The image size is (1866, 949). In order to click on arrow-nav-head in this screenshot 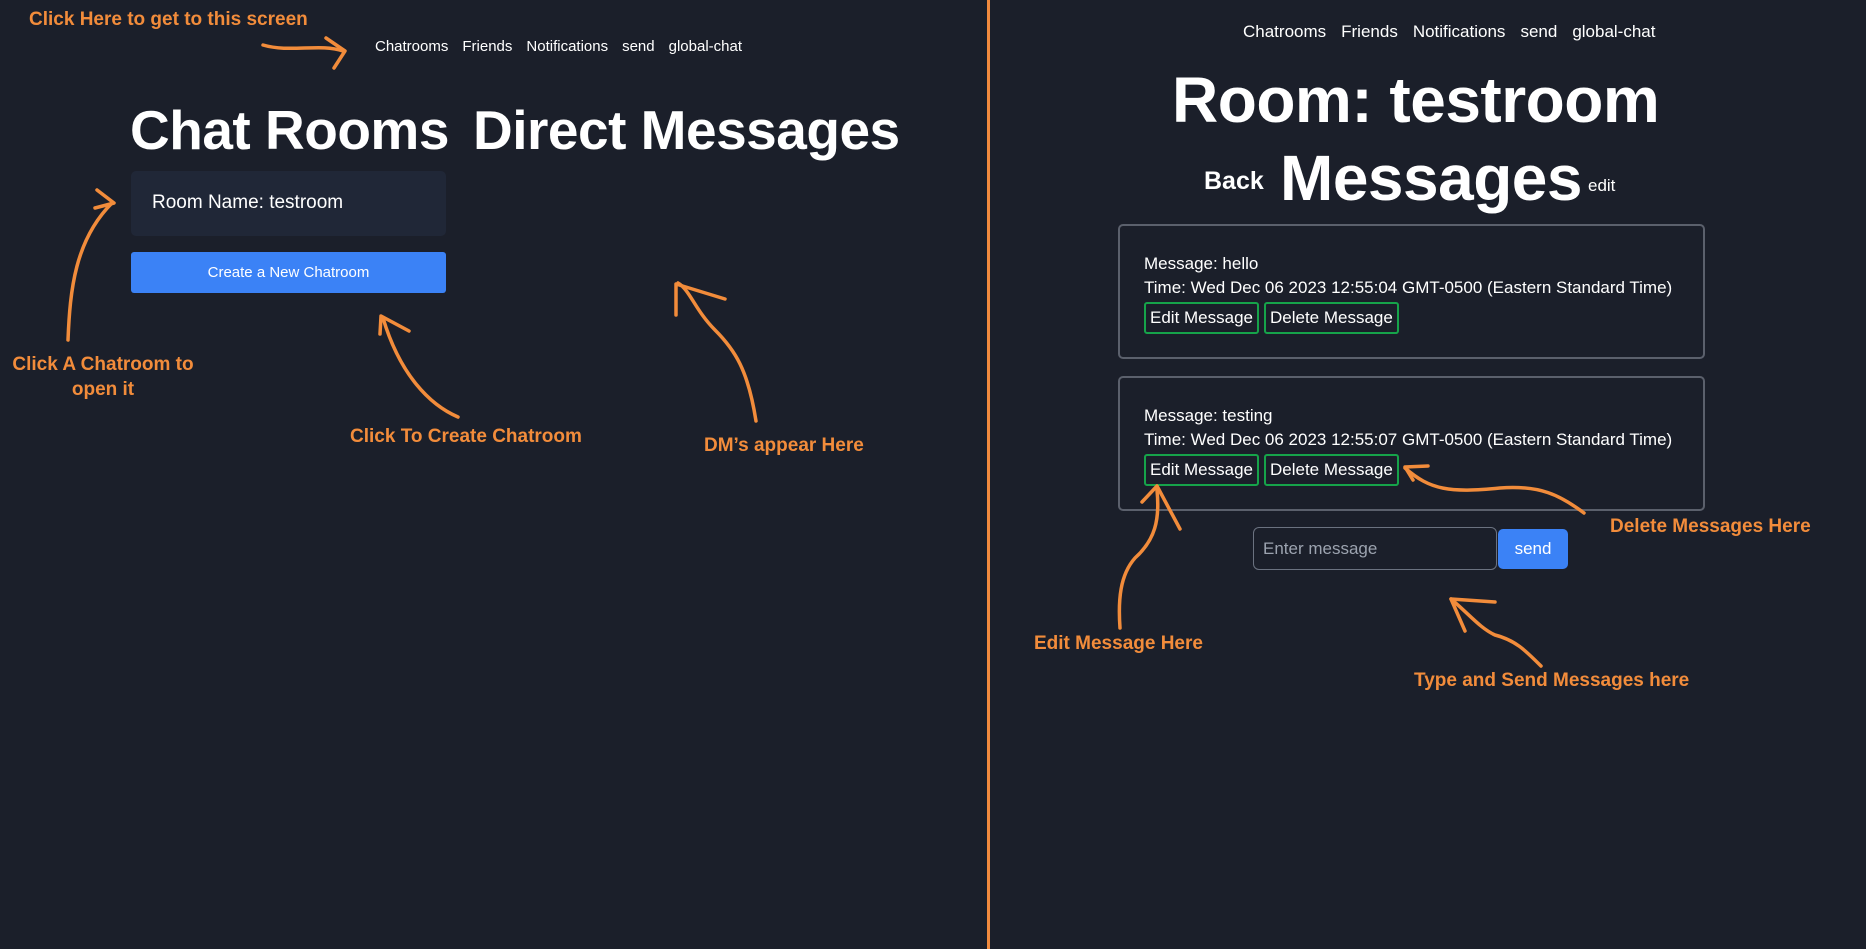, I will do `click(335, 53)`.